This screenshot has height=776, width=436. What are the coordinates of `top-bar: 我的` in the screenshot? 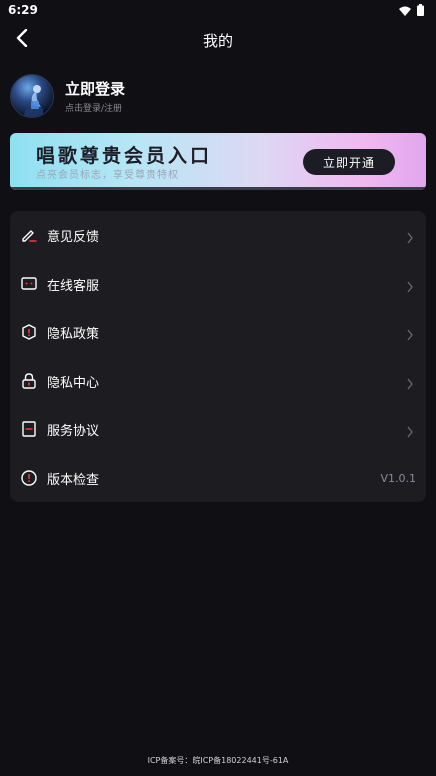 It's located at (218, 40).